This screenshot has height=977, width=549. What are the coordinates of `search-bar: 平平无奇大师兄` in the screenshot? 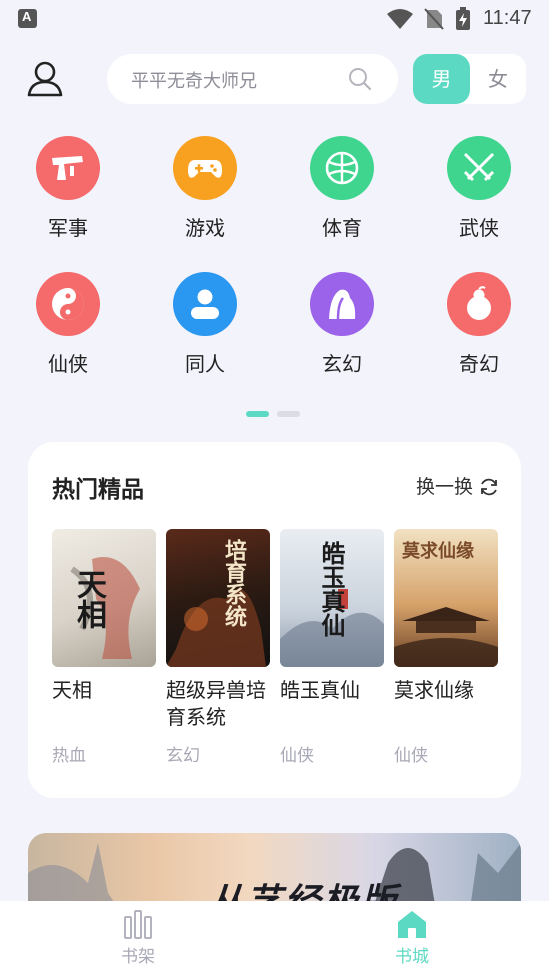 It's located at (252, 79).